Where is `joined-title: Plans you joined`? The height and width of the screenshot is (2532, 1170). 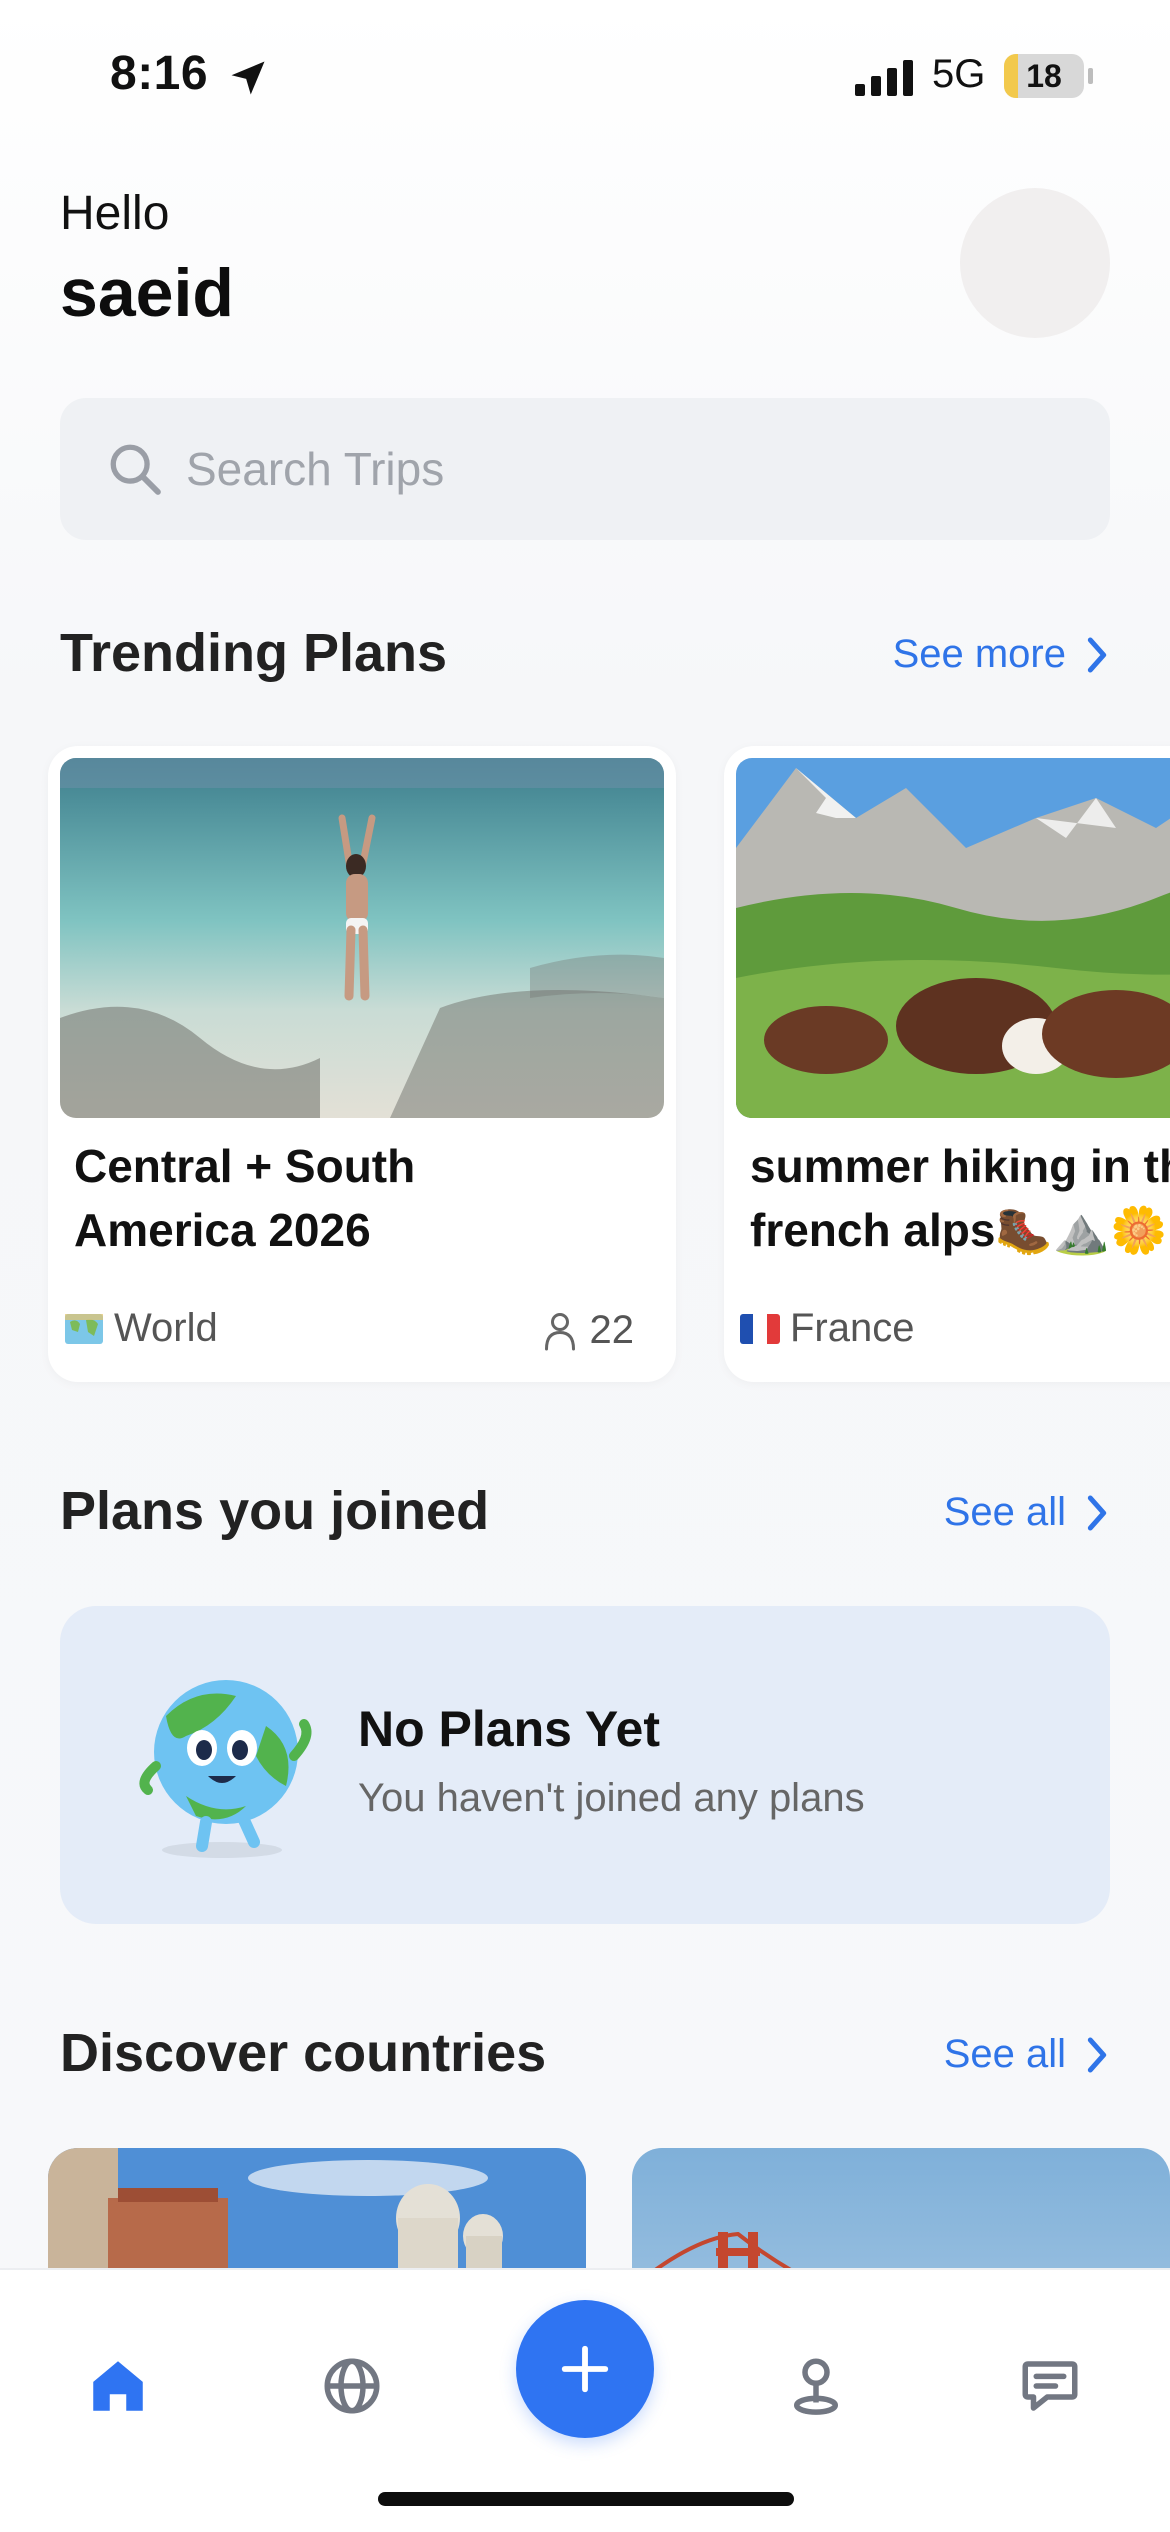
joined-title: Plans you joined is located at coordinates (275, 1511).